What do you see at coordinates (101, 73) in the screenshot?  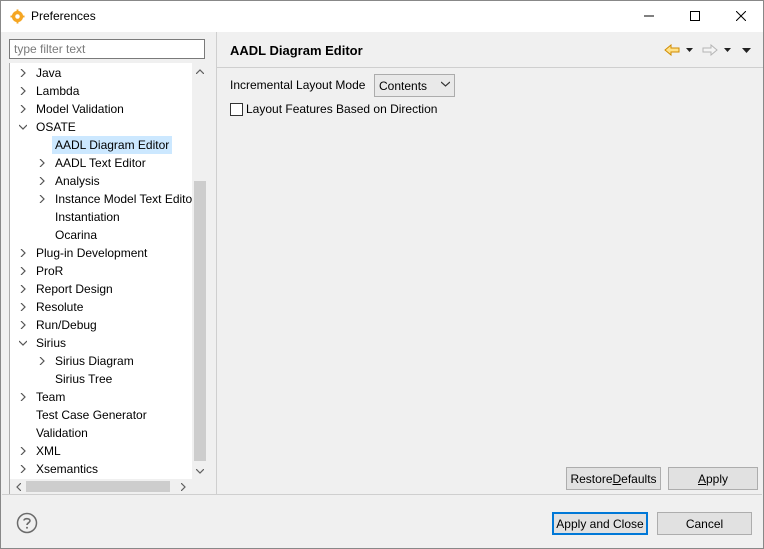 I see `tree-item: Java` at bounding box center [101, 73].